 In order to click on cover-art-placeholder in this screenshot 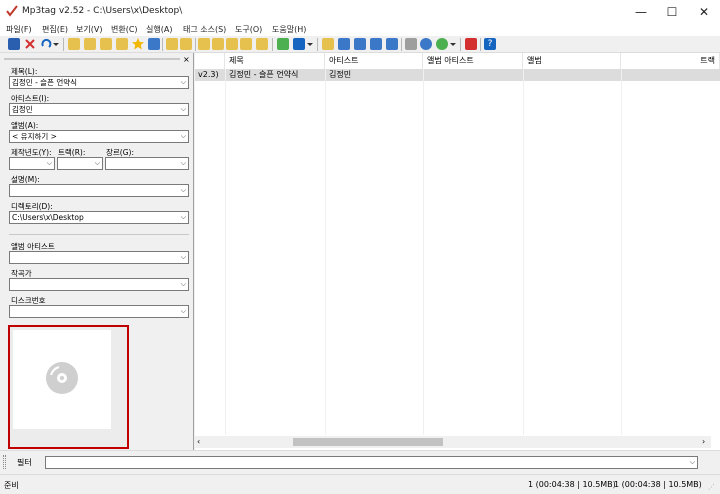, I will do `click(62, 379)`.